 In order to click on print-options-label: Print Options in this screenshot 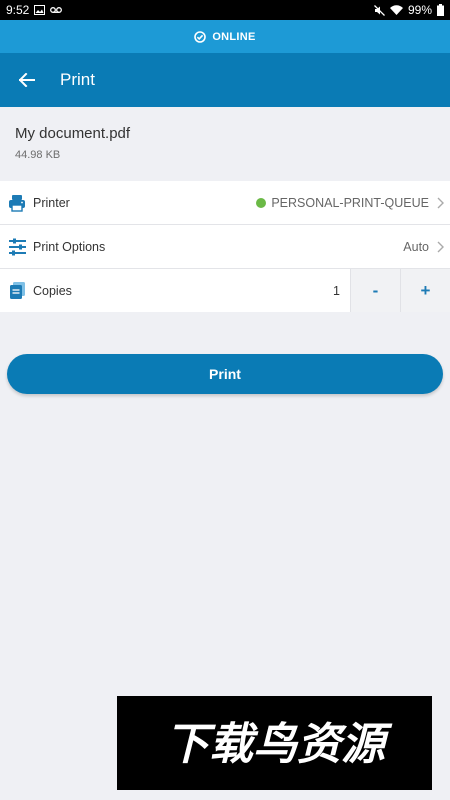, I will do `click(69, 246)`.